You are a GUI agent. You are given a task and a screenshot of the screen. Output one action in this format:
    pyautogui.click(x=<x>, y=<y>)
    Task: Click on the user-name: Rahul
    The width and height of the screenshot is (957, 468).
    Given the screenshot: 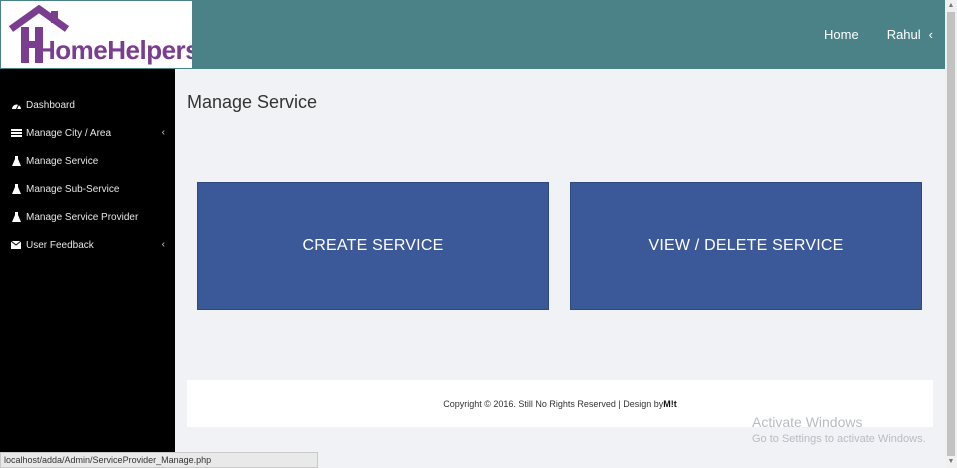 What is the action you would take?
    pyautogui.click(x=903, y=34)
    